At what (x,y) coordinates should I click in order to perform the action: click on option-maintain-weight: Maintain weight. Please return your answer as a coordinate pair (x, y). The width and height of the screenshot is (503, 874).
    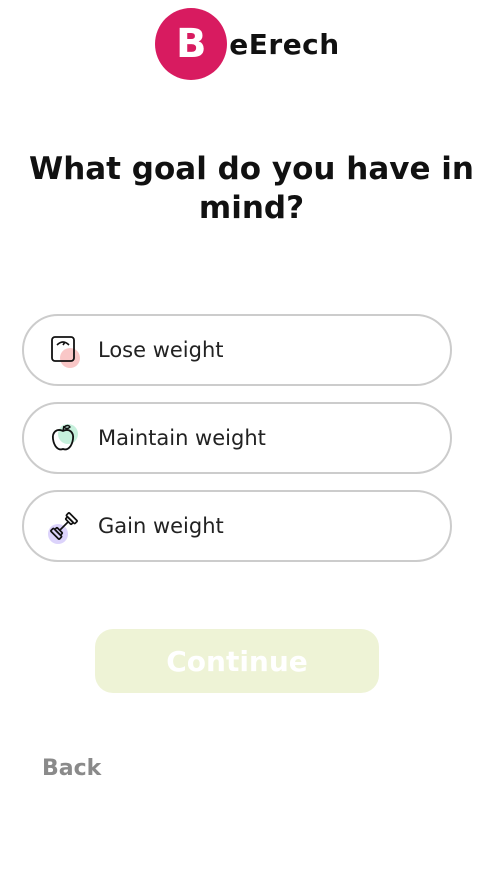
    Looking at the image, I should click on (237, 438).